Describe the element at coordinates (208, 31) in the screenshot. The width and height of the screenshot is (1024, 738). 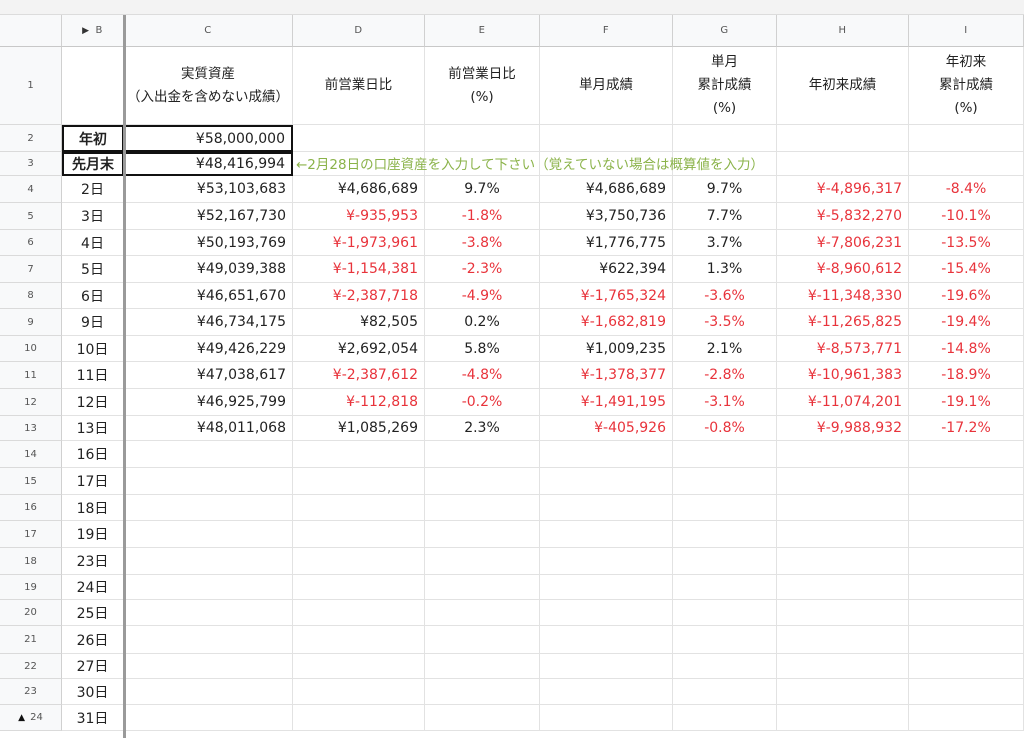
I see `column-header-c: C` at that location.